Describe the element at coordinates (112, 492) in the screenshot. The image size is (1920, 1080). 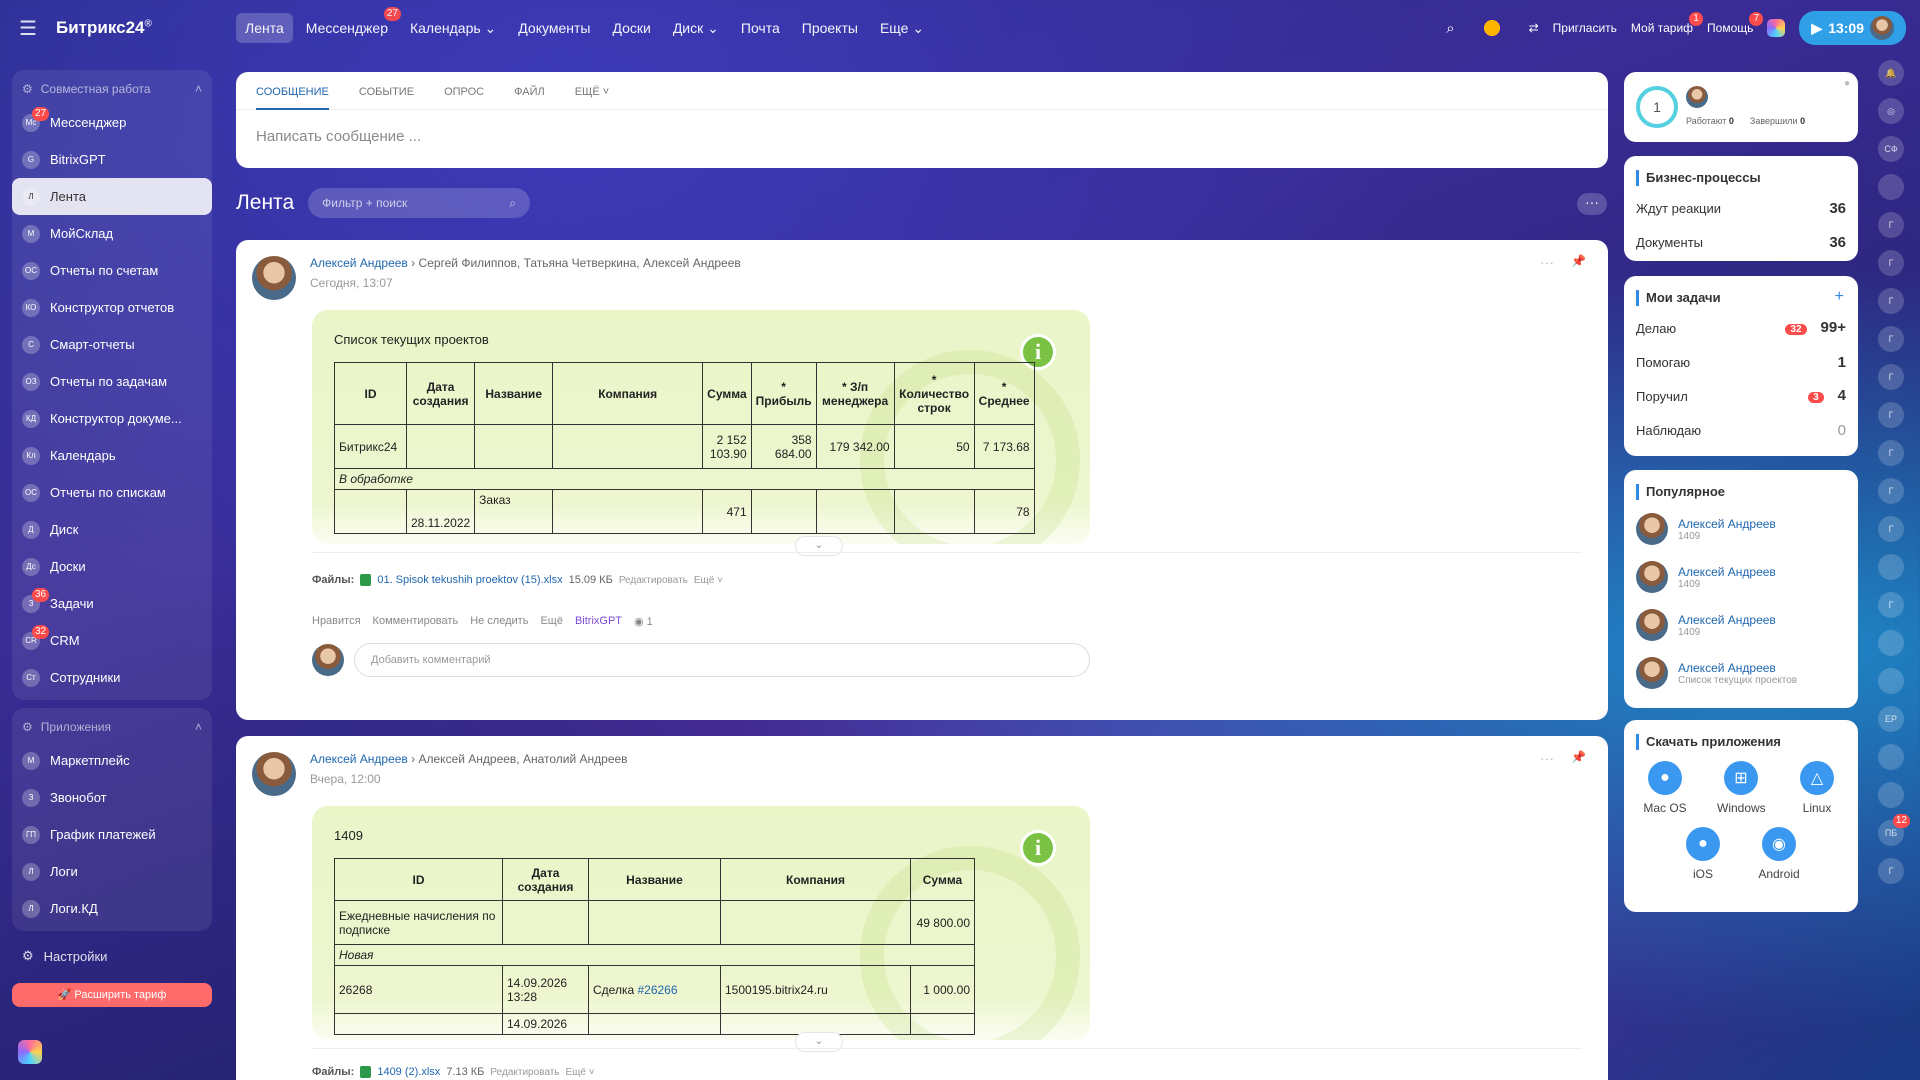
I see `sidebar-item: ОС Отчеты по спискам` at that location.